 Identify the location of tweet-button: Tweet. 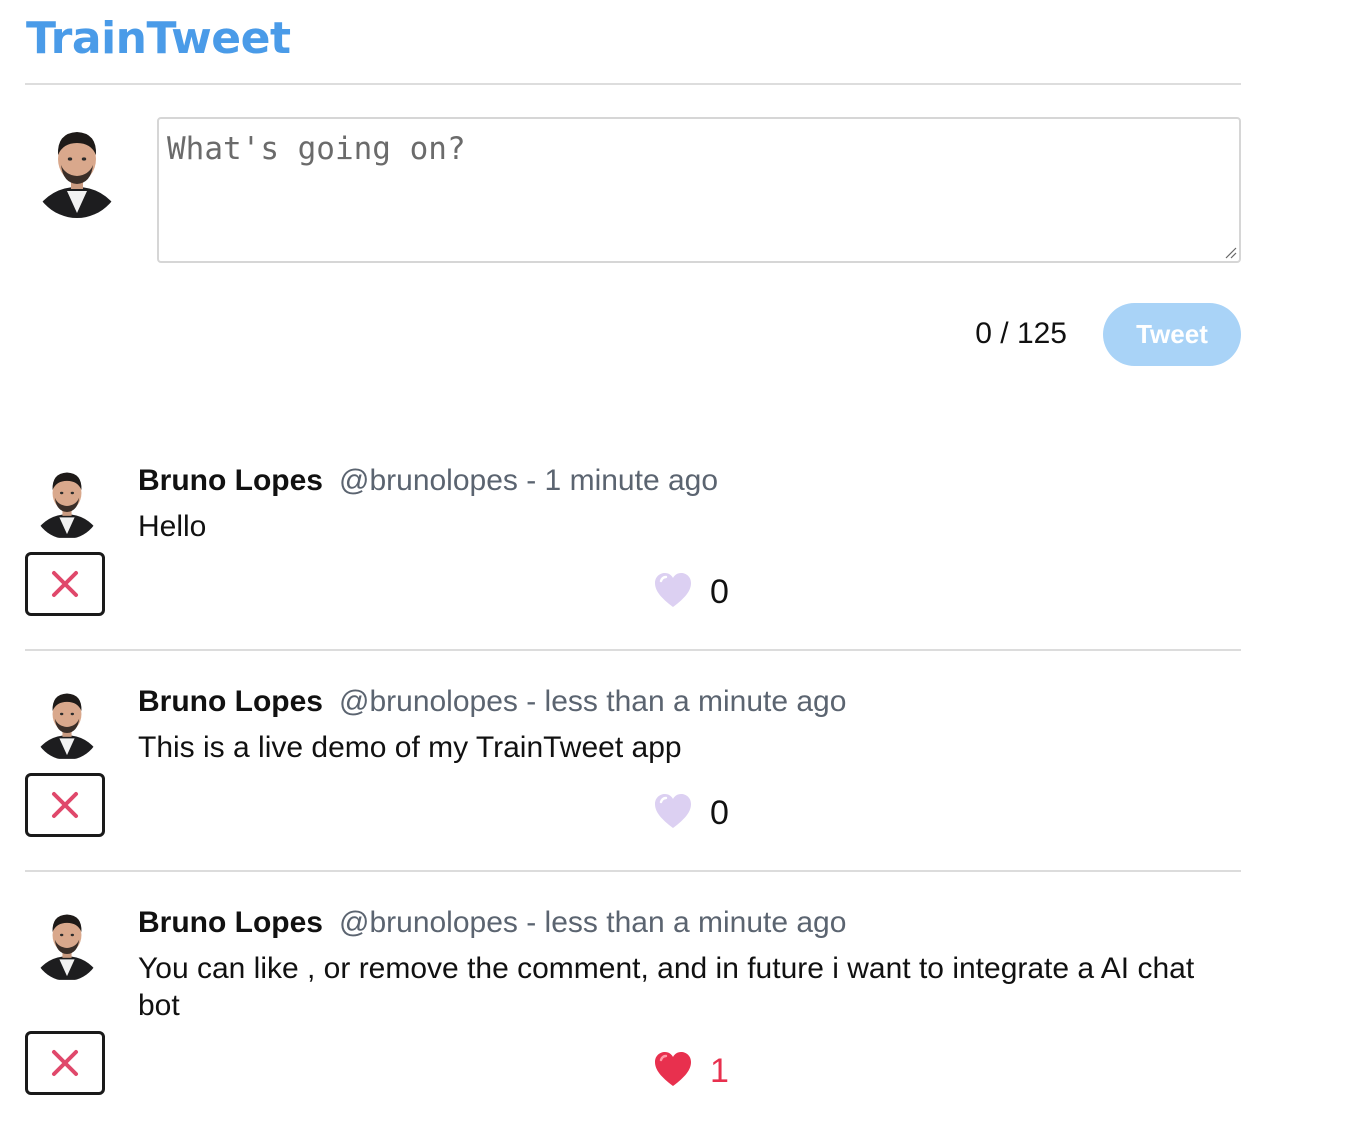
(1172, 334).